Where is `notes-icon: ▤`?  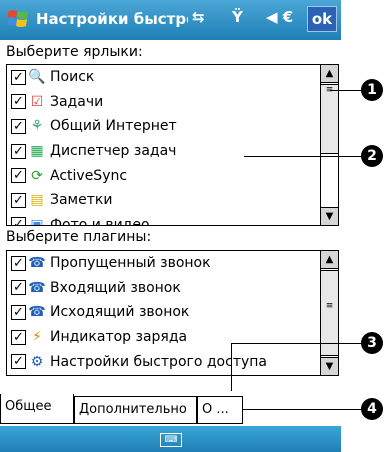
notes-icon: ▤ is located at coordinates (37, 200).